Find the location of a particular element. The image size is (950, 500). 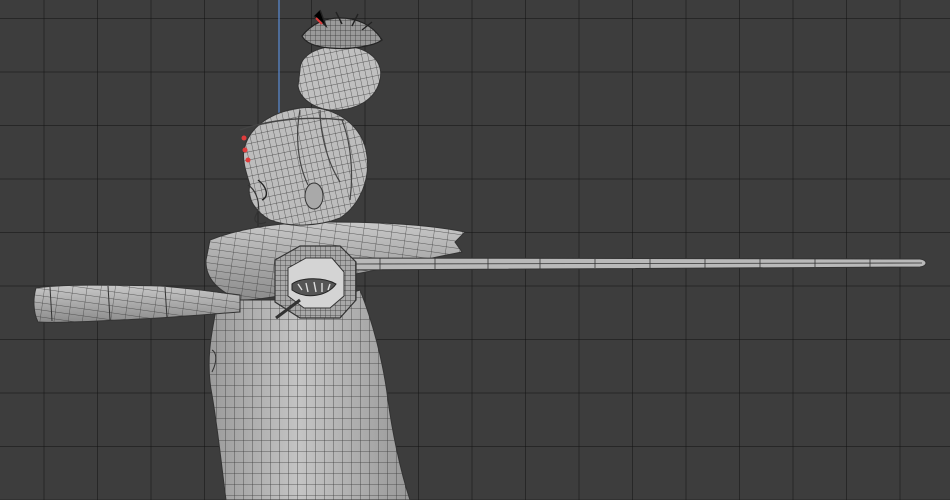

right-arm-mesh is located at coordinates (633, 264).